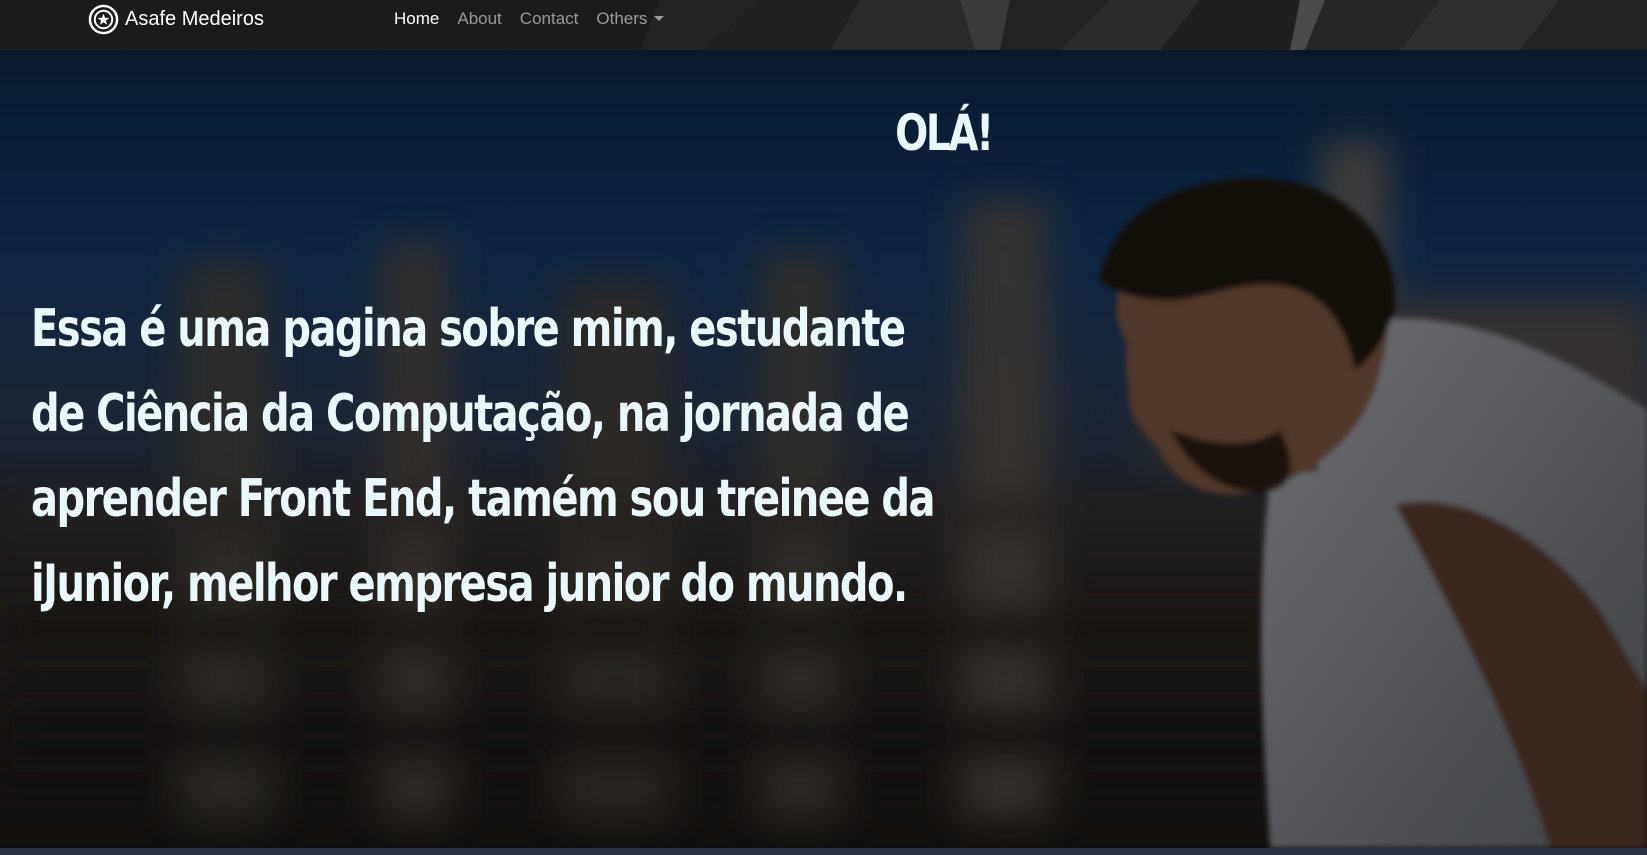 This screenshot has width=1647, height=855. I want to click on nav-link-contact: Contact, so click(549, 19).